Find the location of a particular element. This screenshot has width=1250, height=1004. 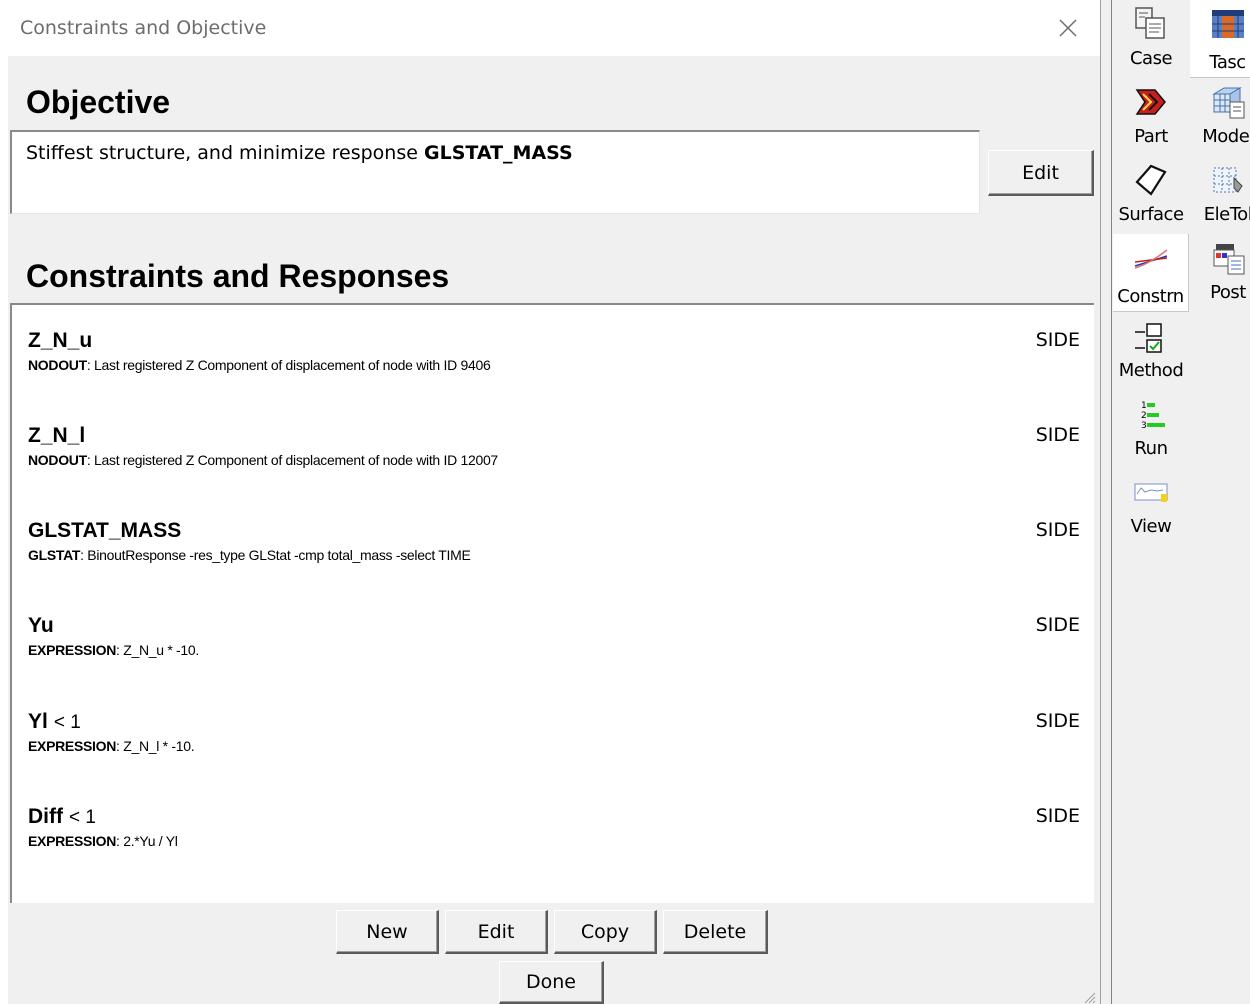

constraint-name: Yl < 1 is located at coordinates (54, 721).